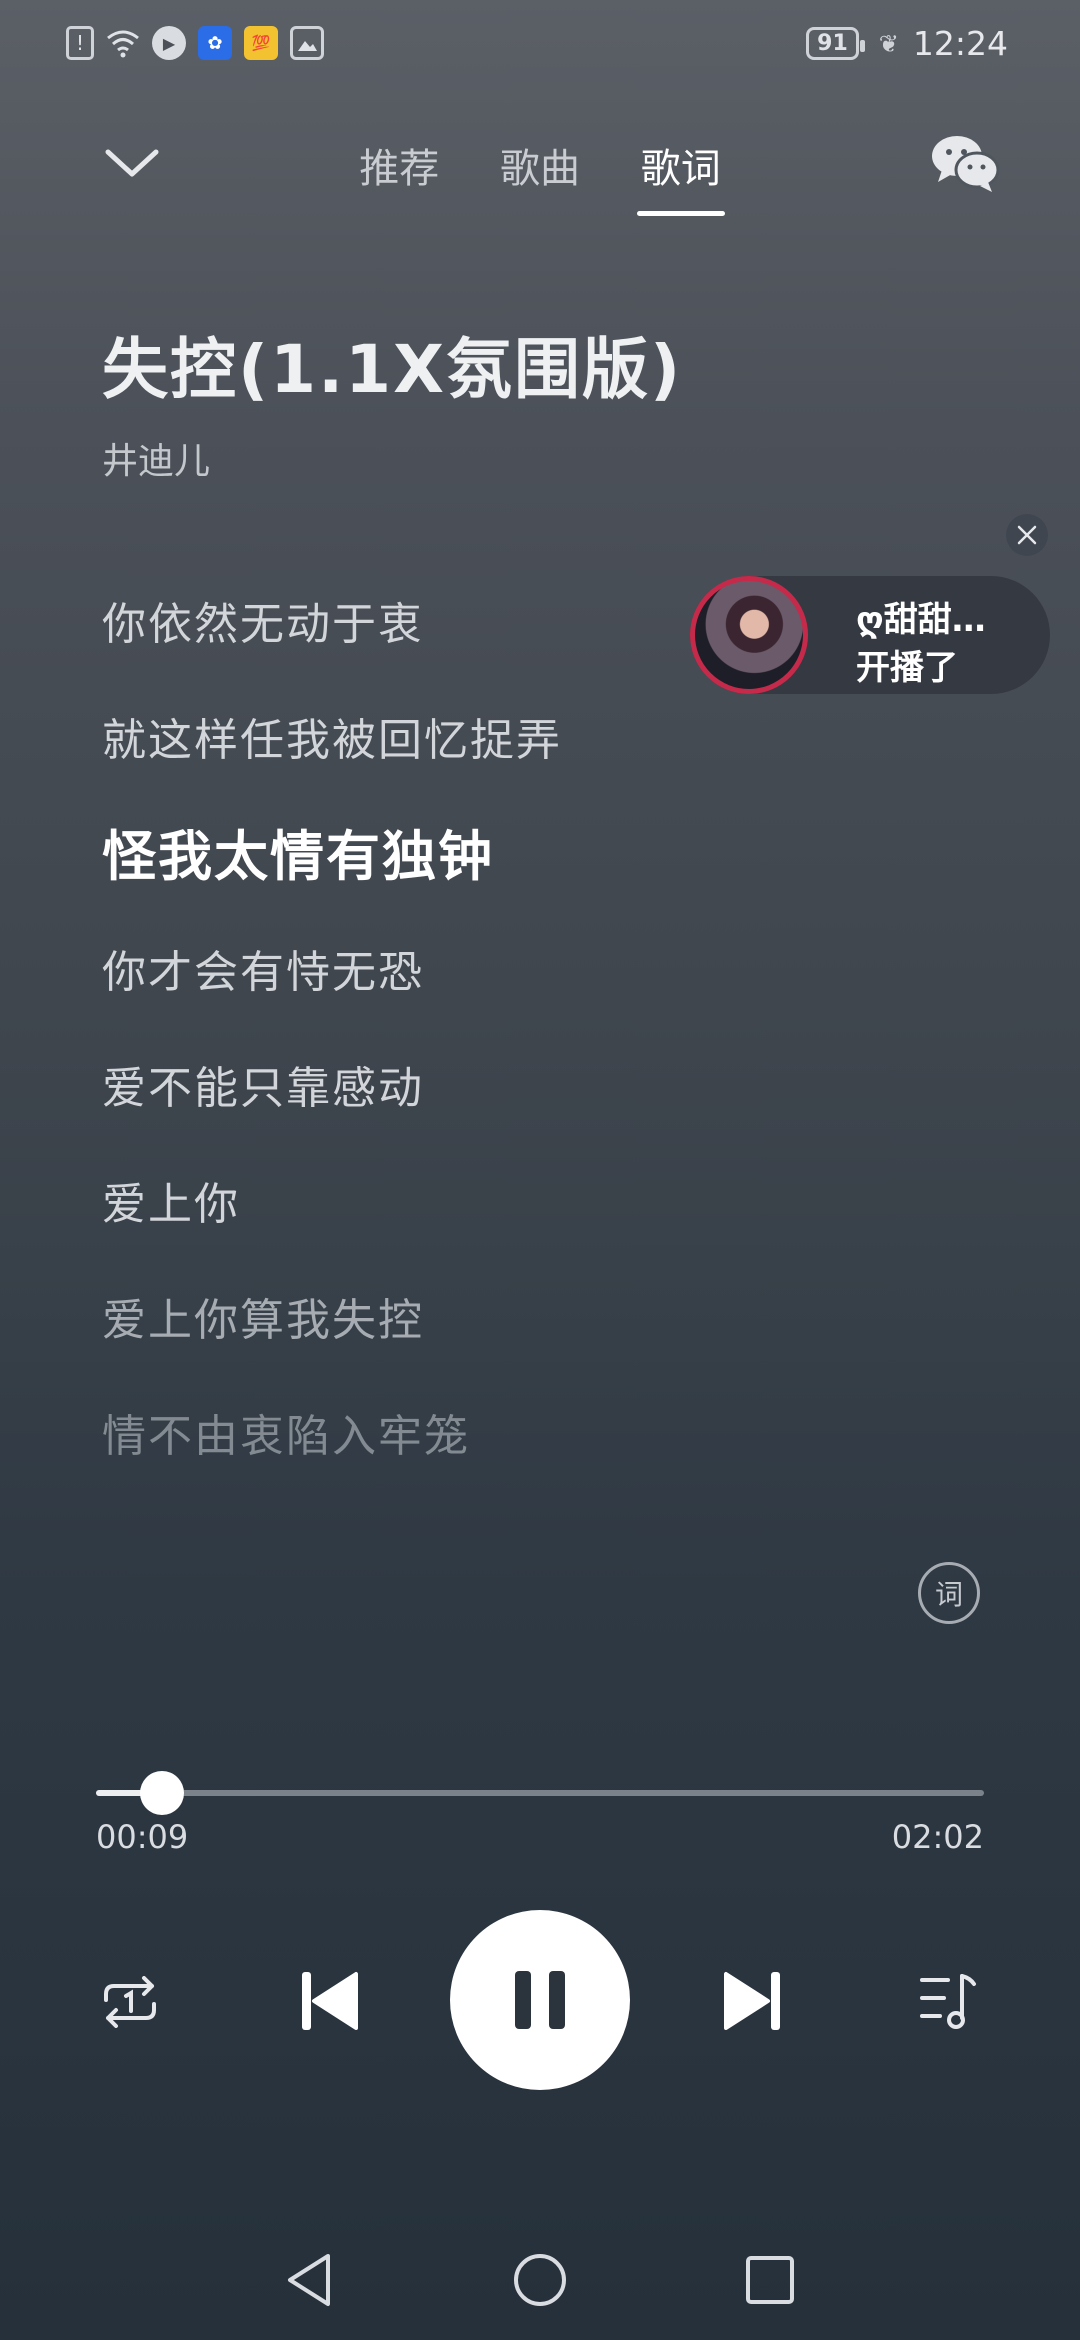 The width and height of the screenshot is (1080, 2340). Describe the element at coordinates (937, 1837) in the screenshot. I see `duration-time: 02:02` at that location.